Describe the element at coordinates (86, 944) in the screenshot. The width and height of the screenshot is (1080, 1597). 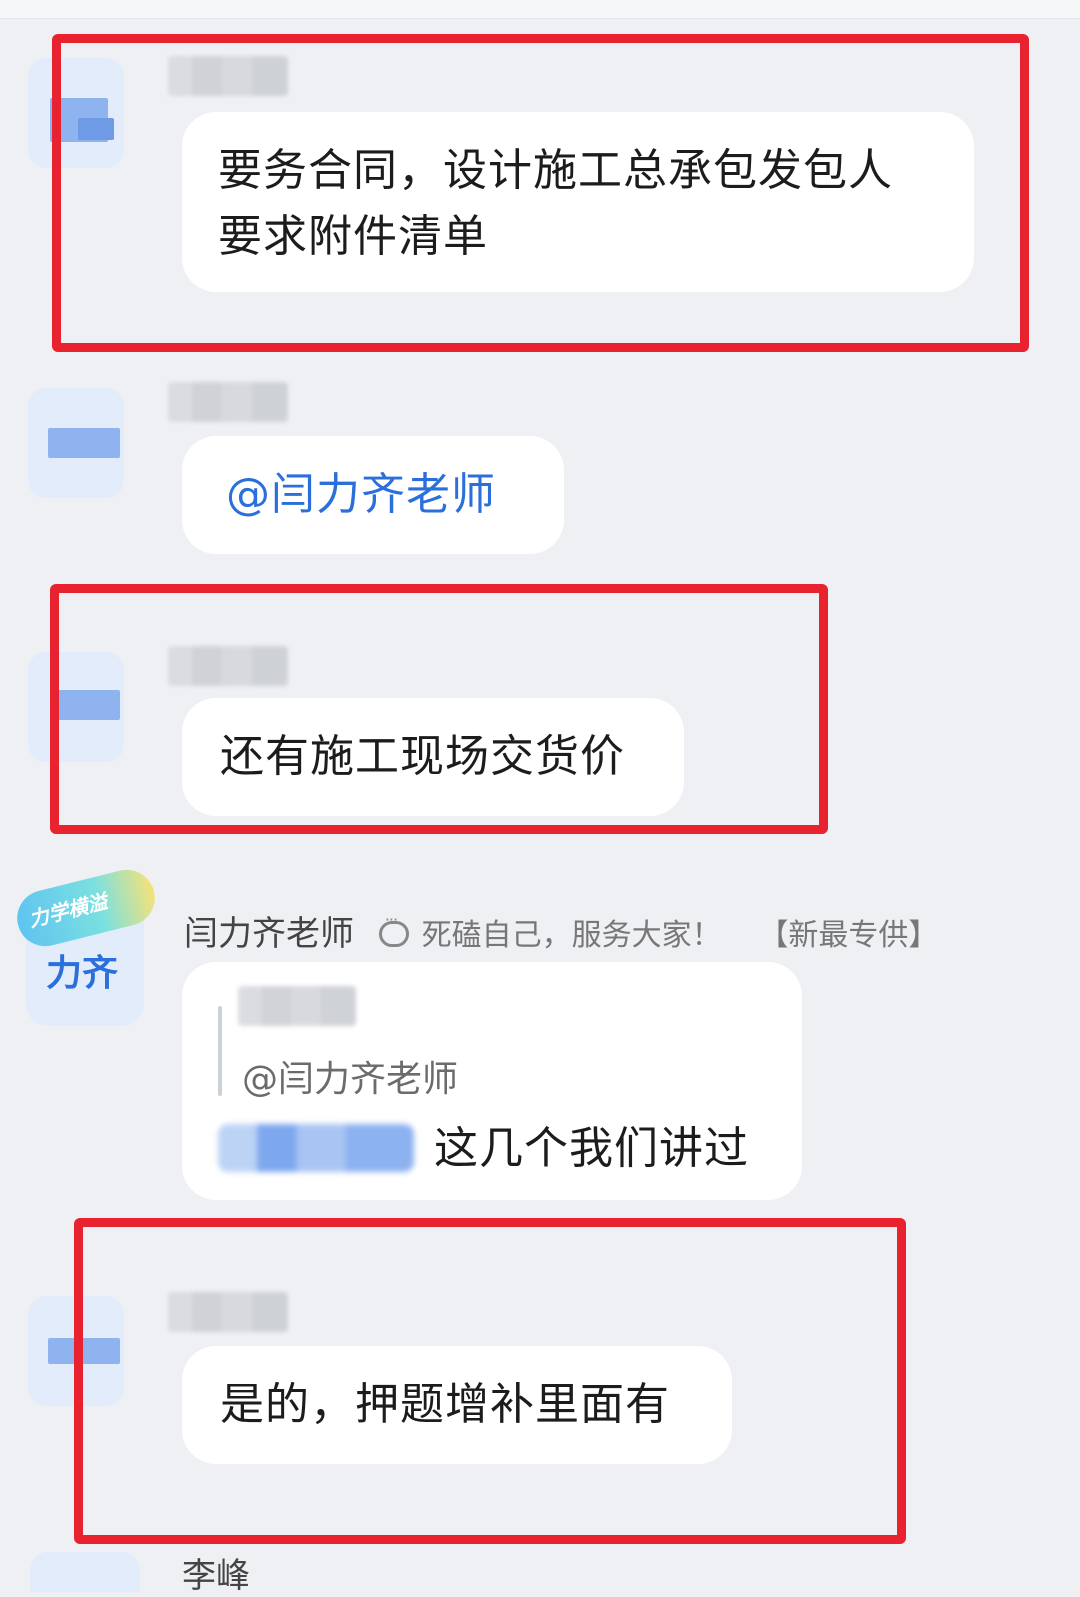
I see `teacher-avatar: 力学横溢 力齐` at that location.